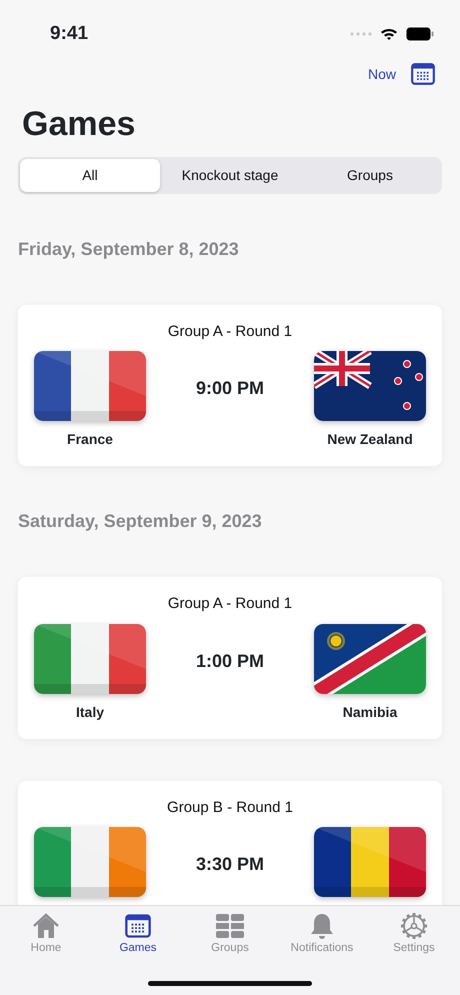  I want to click on kickoff-time: 1:00 PM, so click(230, 661).